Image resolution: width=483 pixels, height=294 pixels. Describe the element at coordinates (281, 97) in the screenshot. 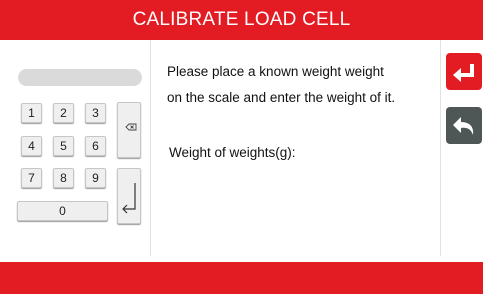

I see `instruction-line-2: on the scale and enter the weight of it.` at that location.